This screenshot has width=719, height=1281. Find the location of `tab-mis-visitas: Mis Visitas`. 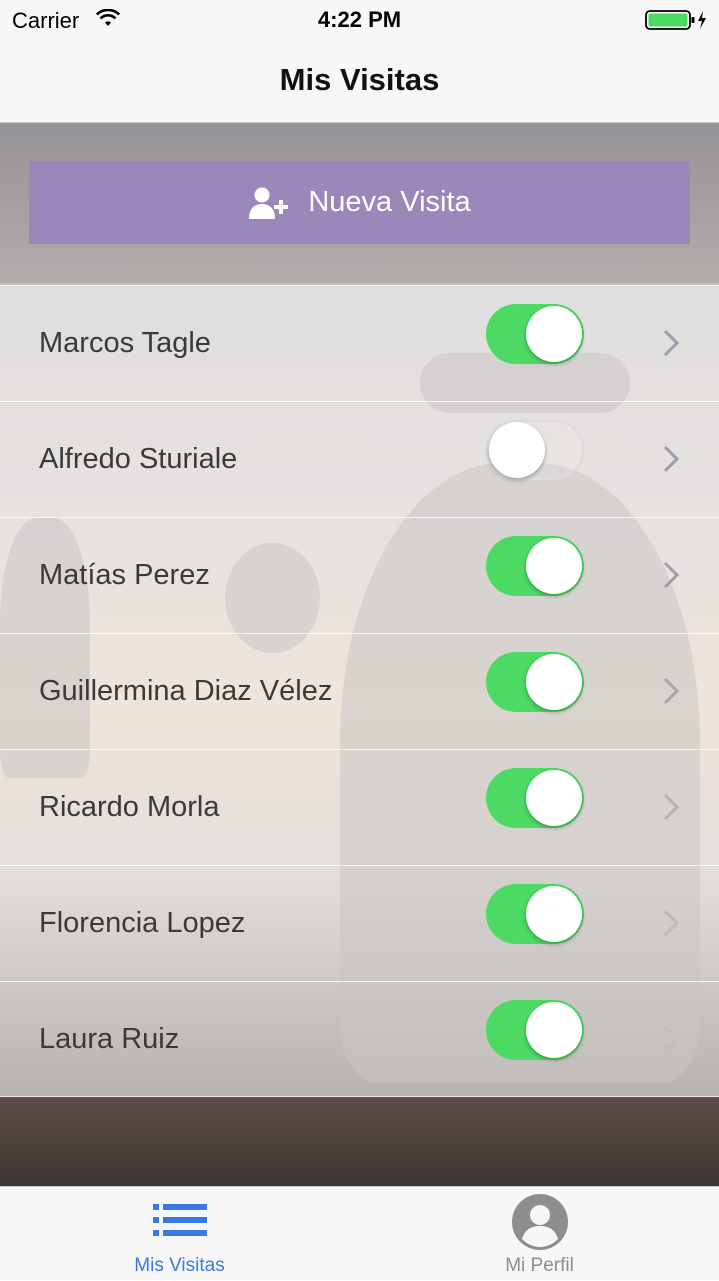

tab-mis-visitas: Mis Visitas is located at coordinates (179, 1234).